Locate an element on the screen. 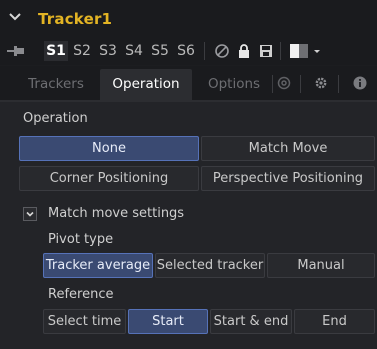 Image resolution: width=377 pixels, height=349 pixels. reference-end-button: End is located at coordinates (334, 321).